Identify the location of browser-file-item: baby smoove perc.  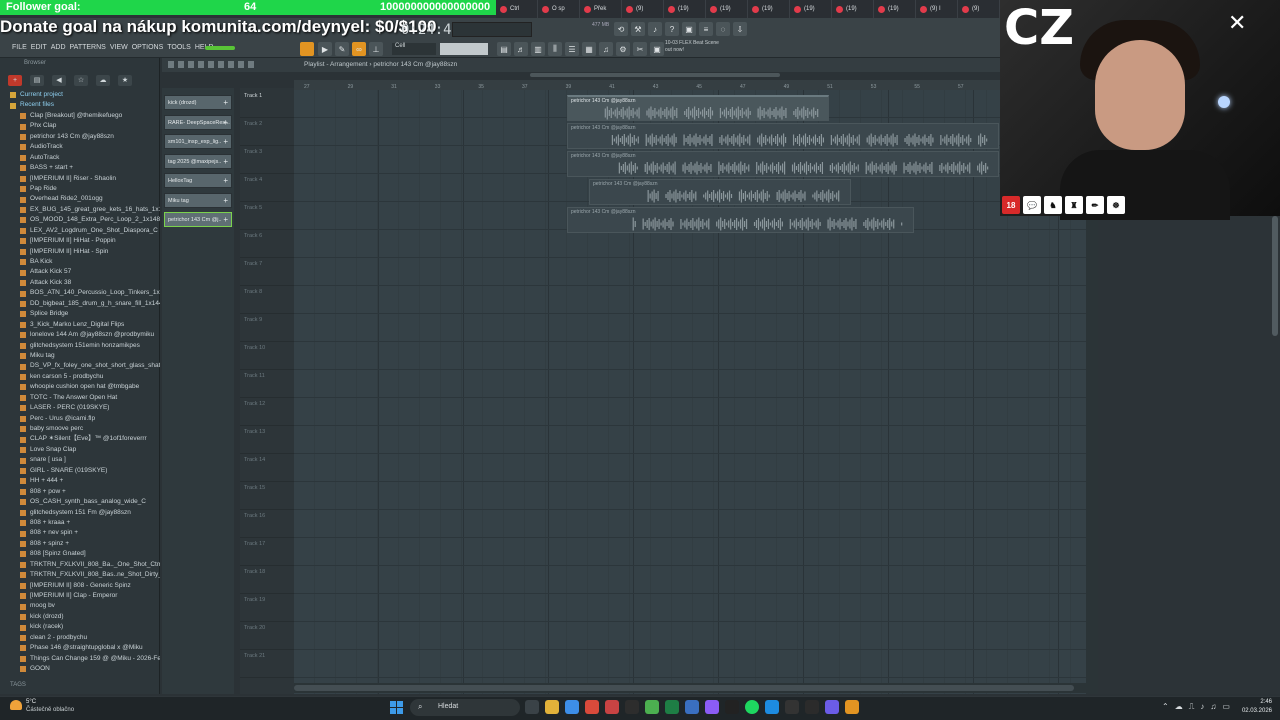
(80, 429).